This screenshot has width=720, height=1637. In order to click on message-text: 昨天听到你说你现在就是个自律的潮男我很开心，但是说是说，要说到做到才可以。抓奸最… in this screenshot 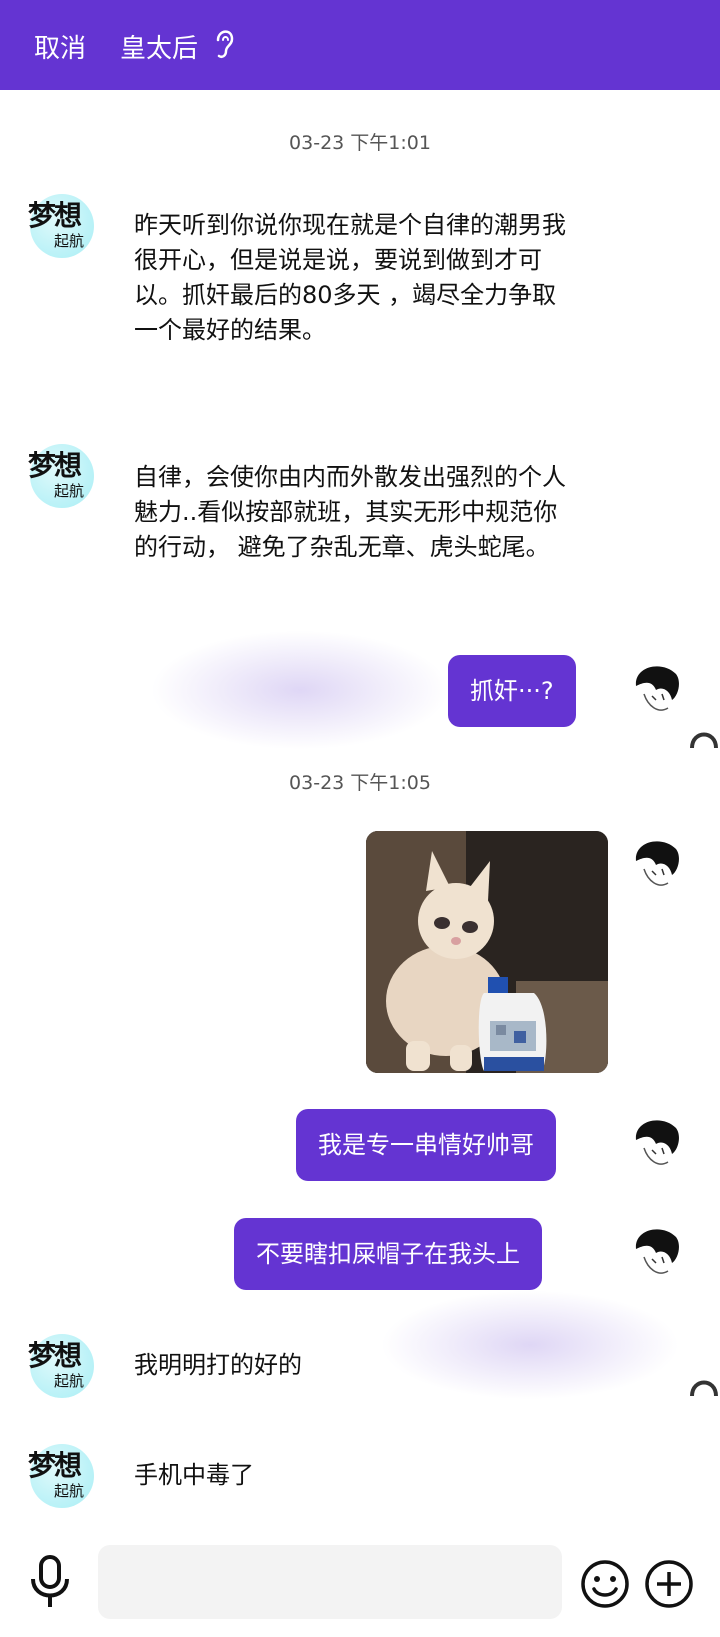, I will do `click(354, 278)`.